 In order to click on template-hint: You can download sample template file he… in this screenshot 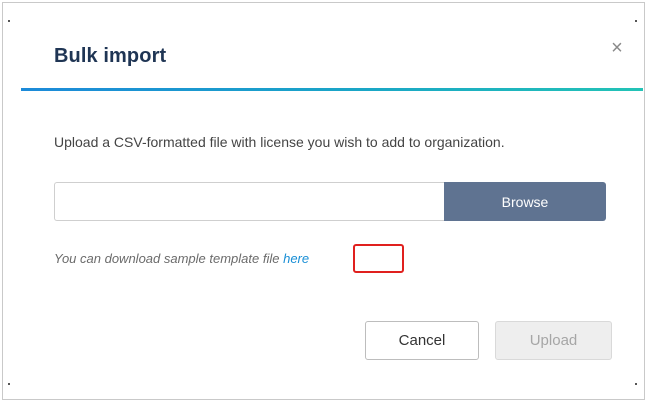, I will do `click(181, 258)`.